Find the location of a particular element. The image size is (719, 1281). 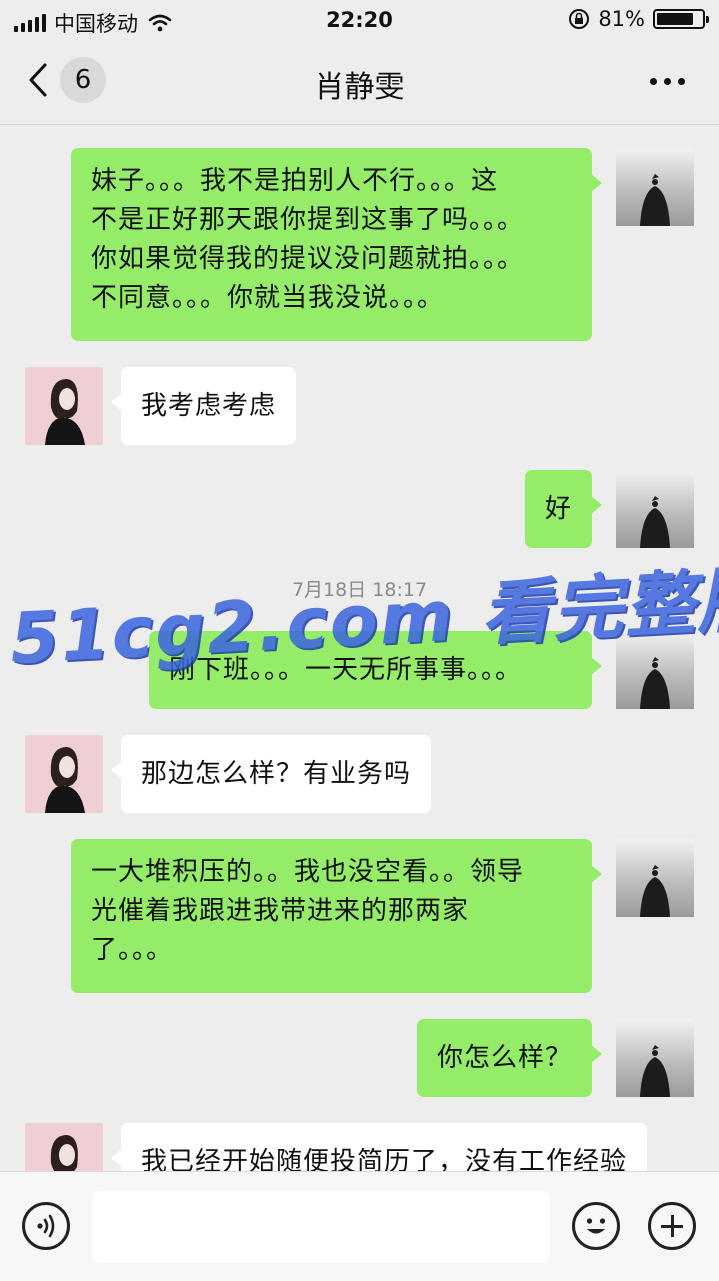

emoji-button is located at coordinates (596, 1226).